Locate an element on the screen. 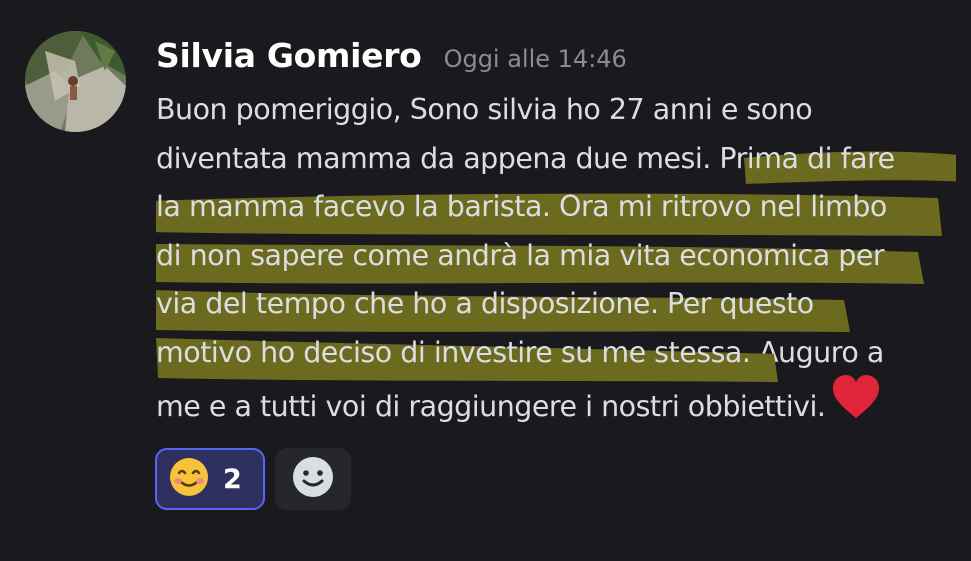  message-timestamp: Oggi alle 14:46 is located at coordinates (535, 59).